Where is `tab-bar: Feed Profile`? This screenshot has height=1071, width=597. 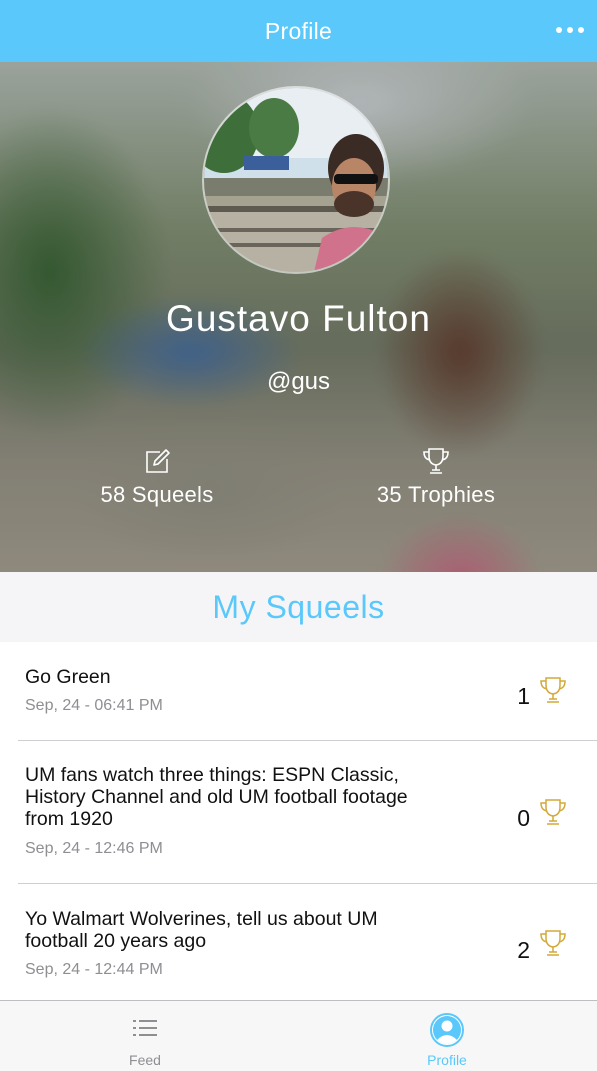
tab-bar: Feed Profile is located at coordinates (298, 1035).